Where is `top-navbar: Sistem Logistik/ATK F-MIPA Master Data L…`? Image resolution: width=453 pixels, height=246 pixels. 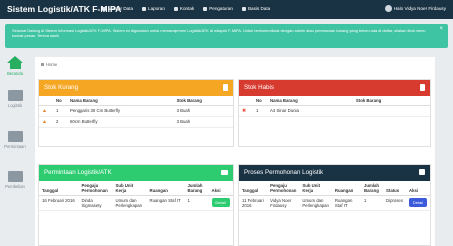
top-navbar: Sistem Logistik/ATK F-MIPA Master Data L… is located at coordinates (226, 9).